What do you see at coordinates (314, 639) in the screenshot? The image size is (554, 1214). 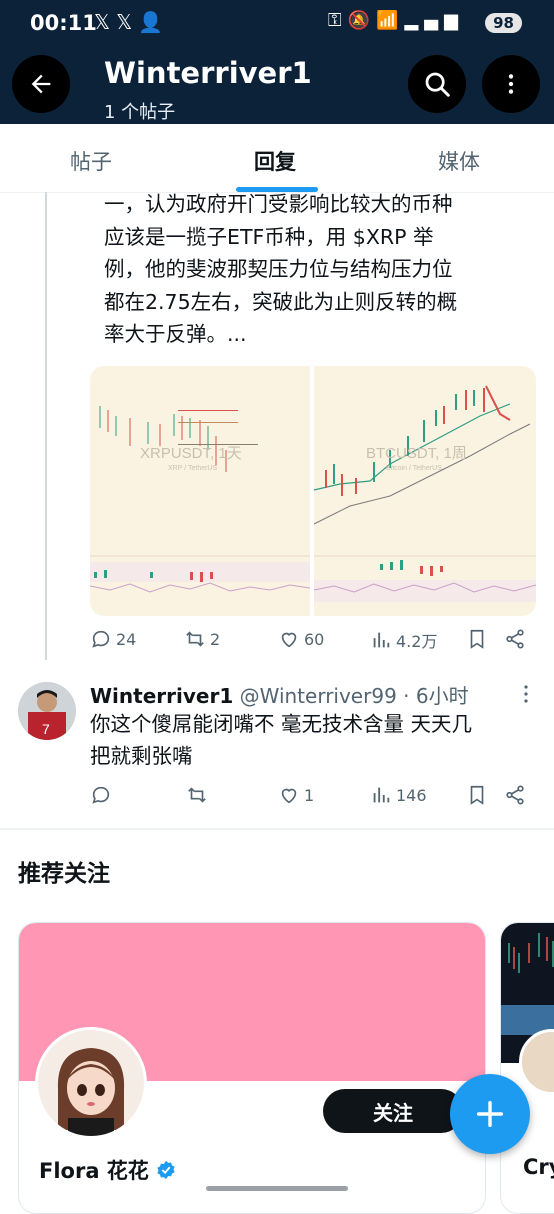 I see `like-count: 60` at bounding box center [314, 639].